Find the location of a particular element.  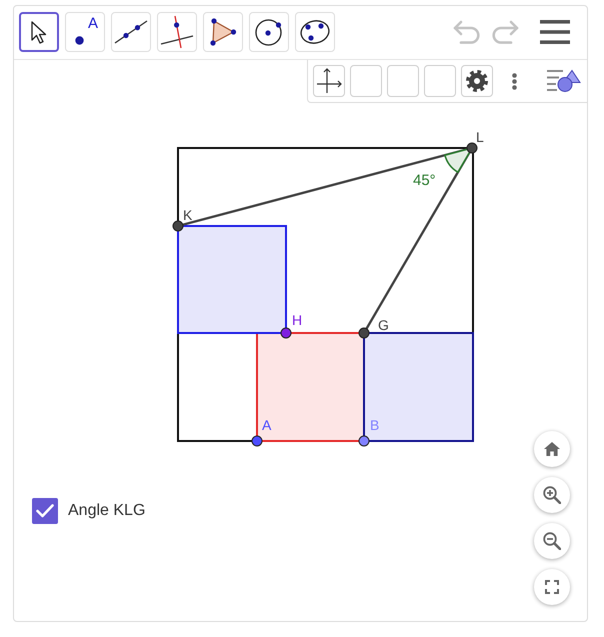

fullscreen-button is located at coordinates (552, 587).